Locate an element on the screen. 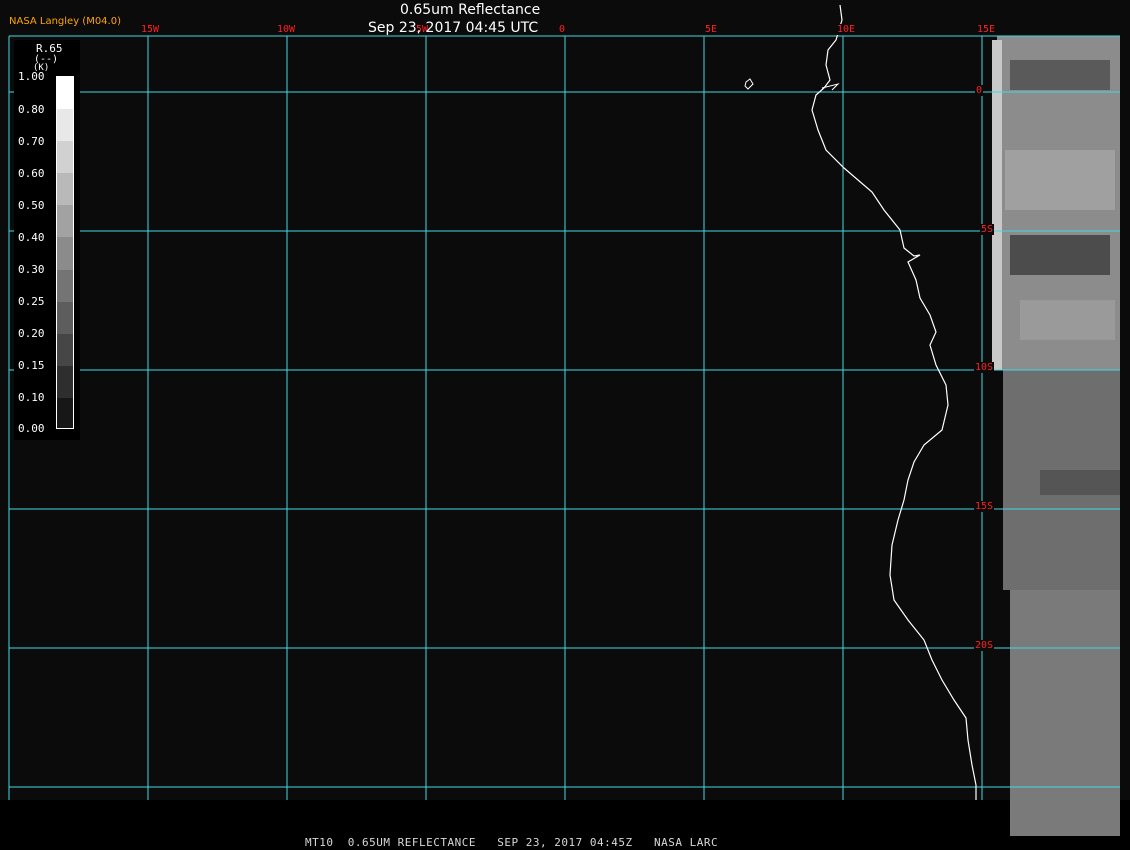 This screenshot has width=1130, height=850. lon-label: 0 is located at coordinates (562, 29).